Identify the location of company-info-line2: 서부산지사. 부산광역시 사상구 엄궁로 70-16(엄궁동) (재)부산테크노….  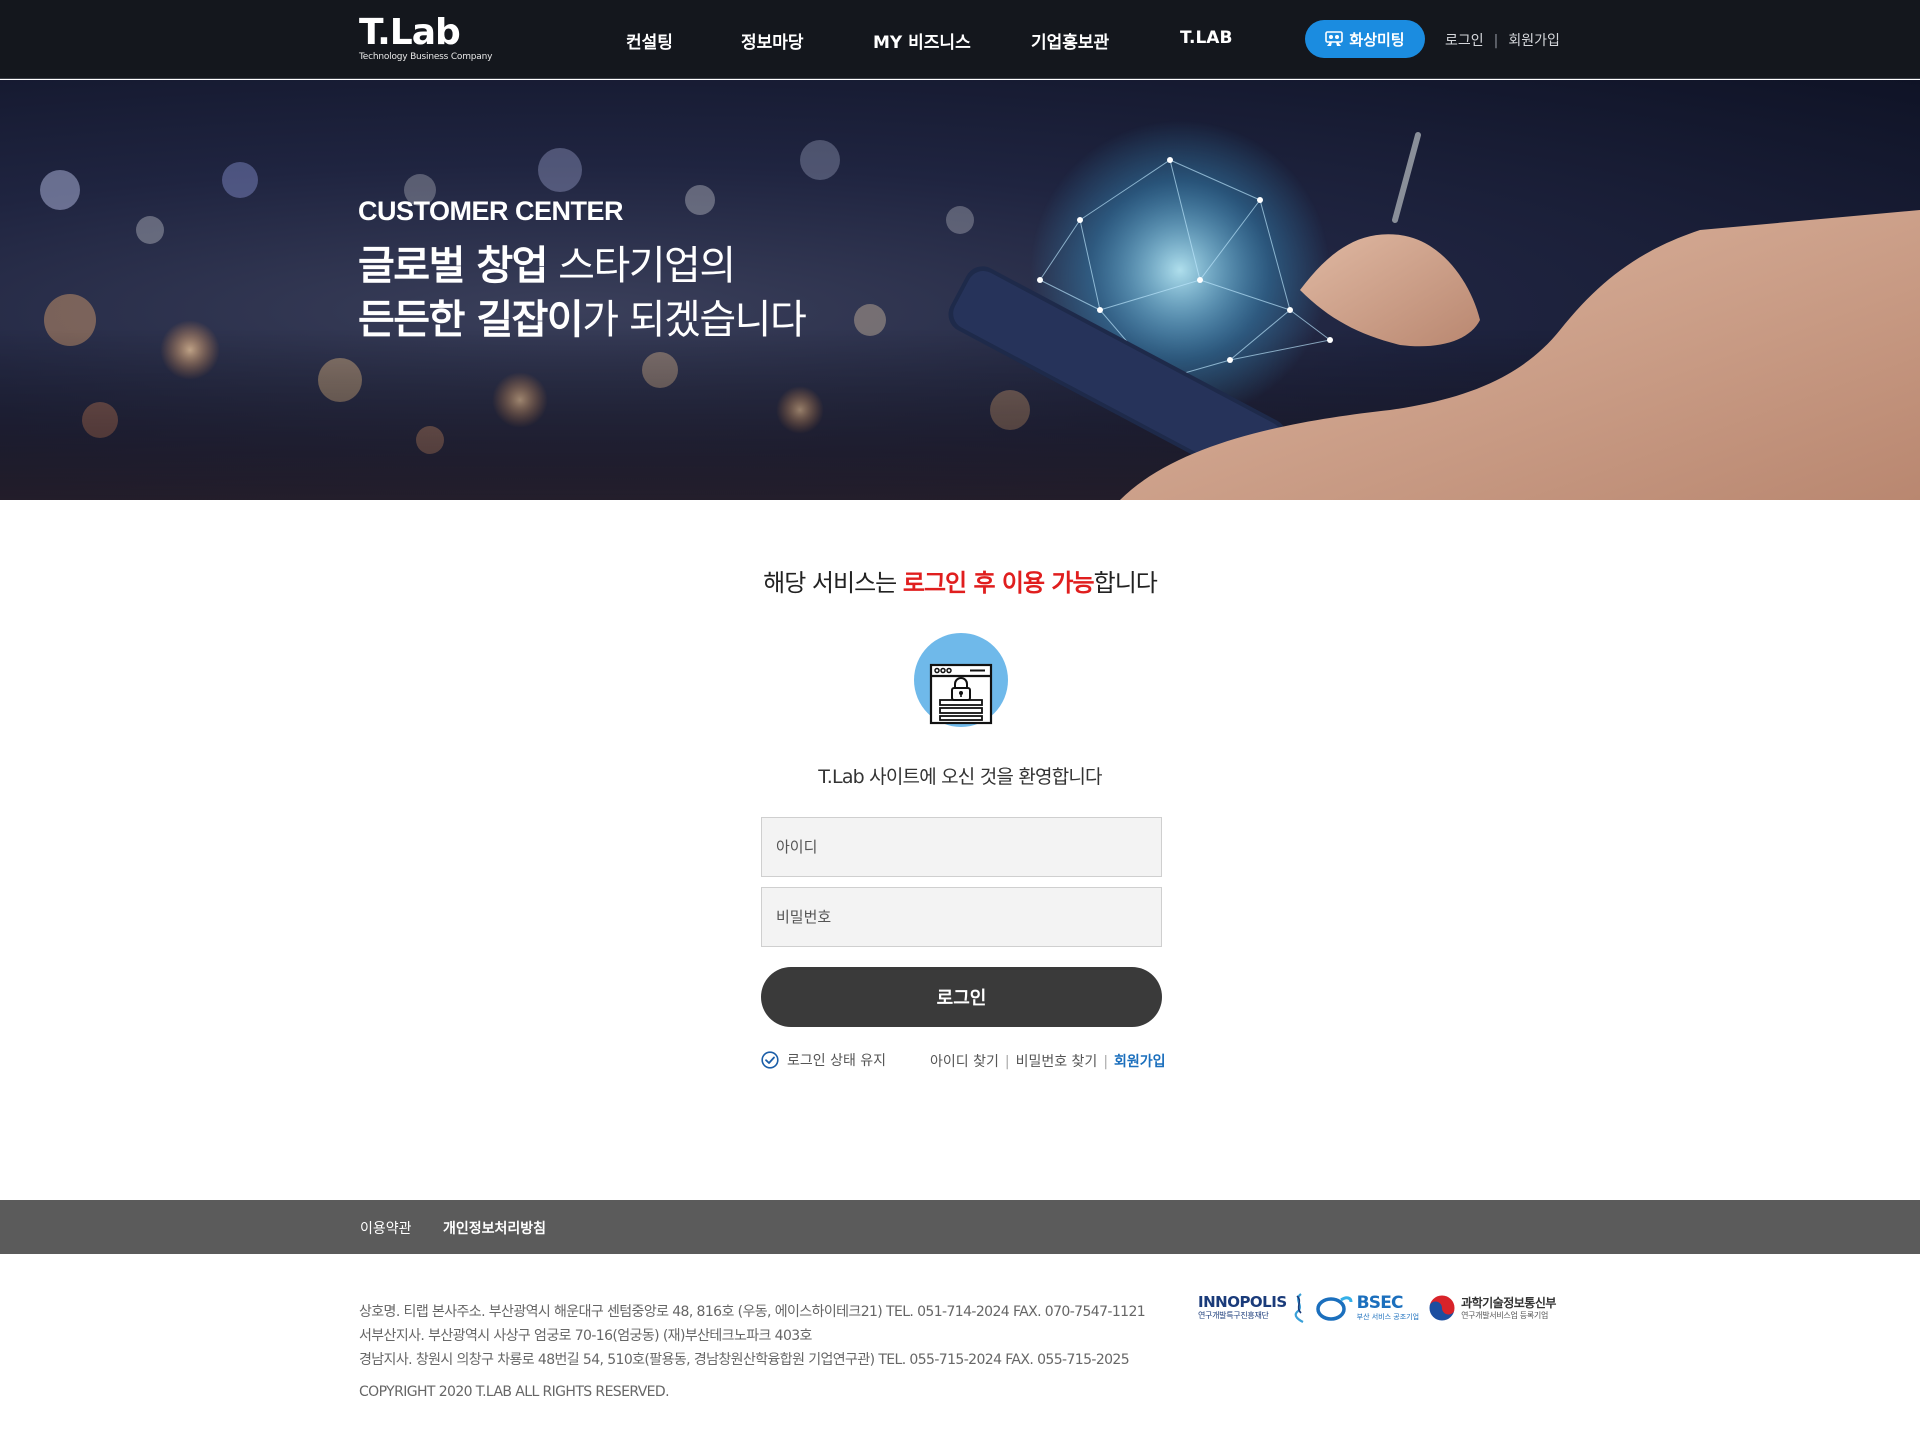
(585, 1336).